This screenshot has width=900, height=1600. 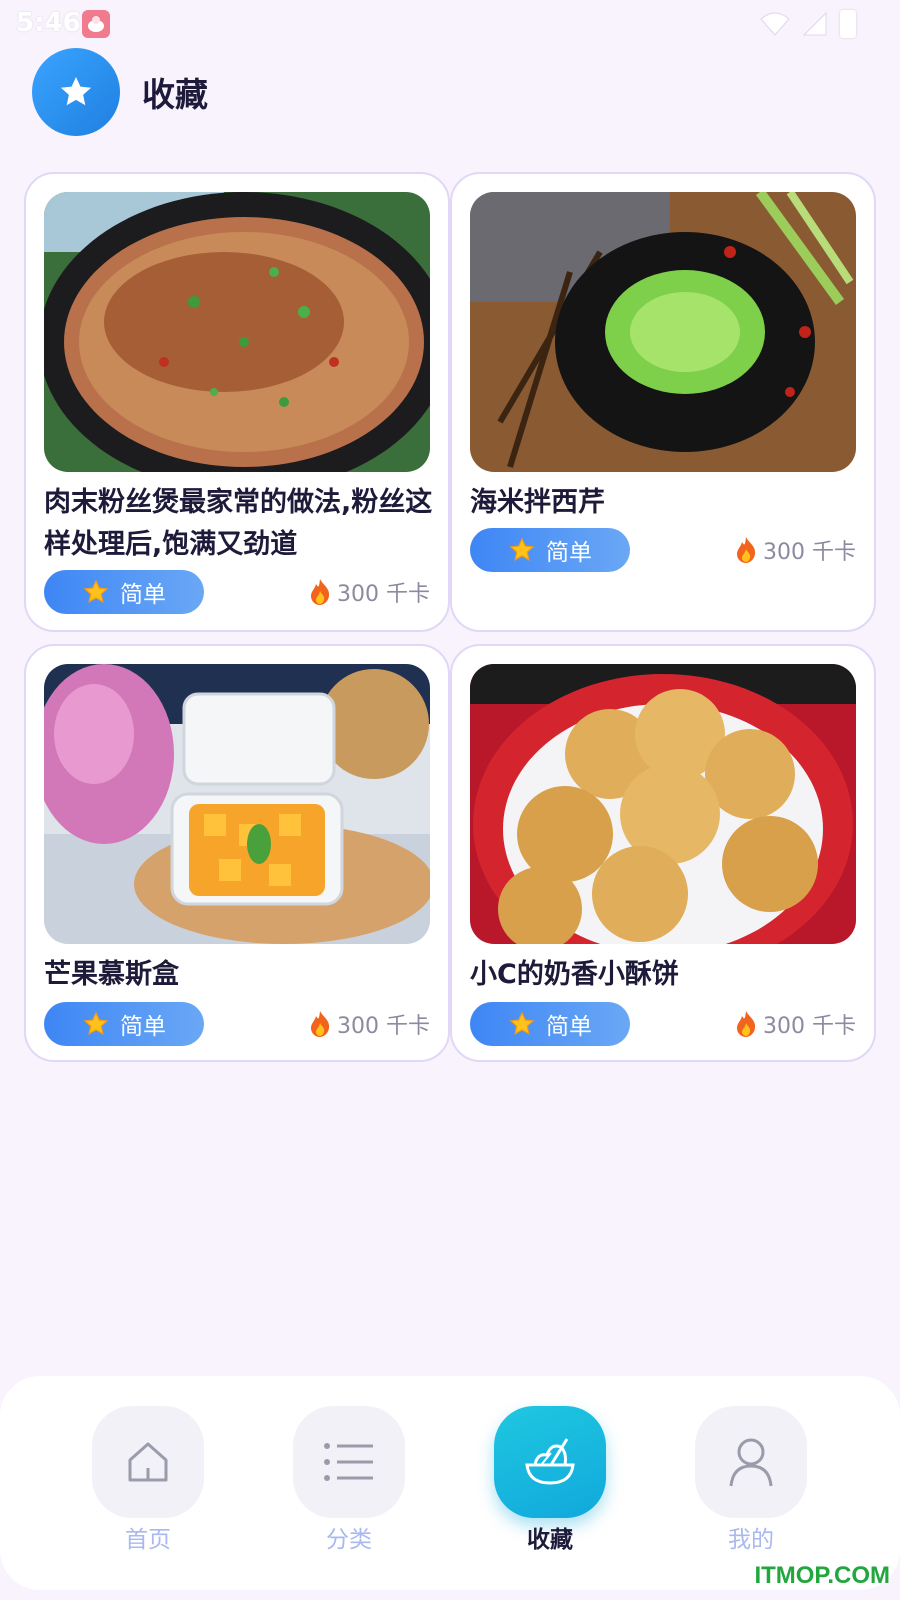 What do you see at coordinates (175, 94) in the screenshot?
I see `page-title: 收藏` at bounding box center [175, 94].